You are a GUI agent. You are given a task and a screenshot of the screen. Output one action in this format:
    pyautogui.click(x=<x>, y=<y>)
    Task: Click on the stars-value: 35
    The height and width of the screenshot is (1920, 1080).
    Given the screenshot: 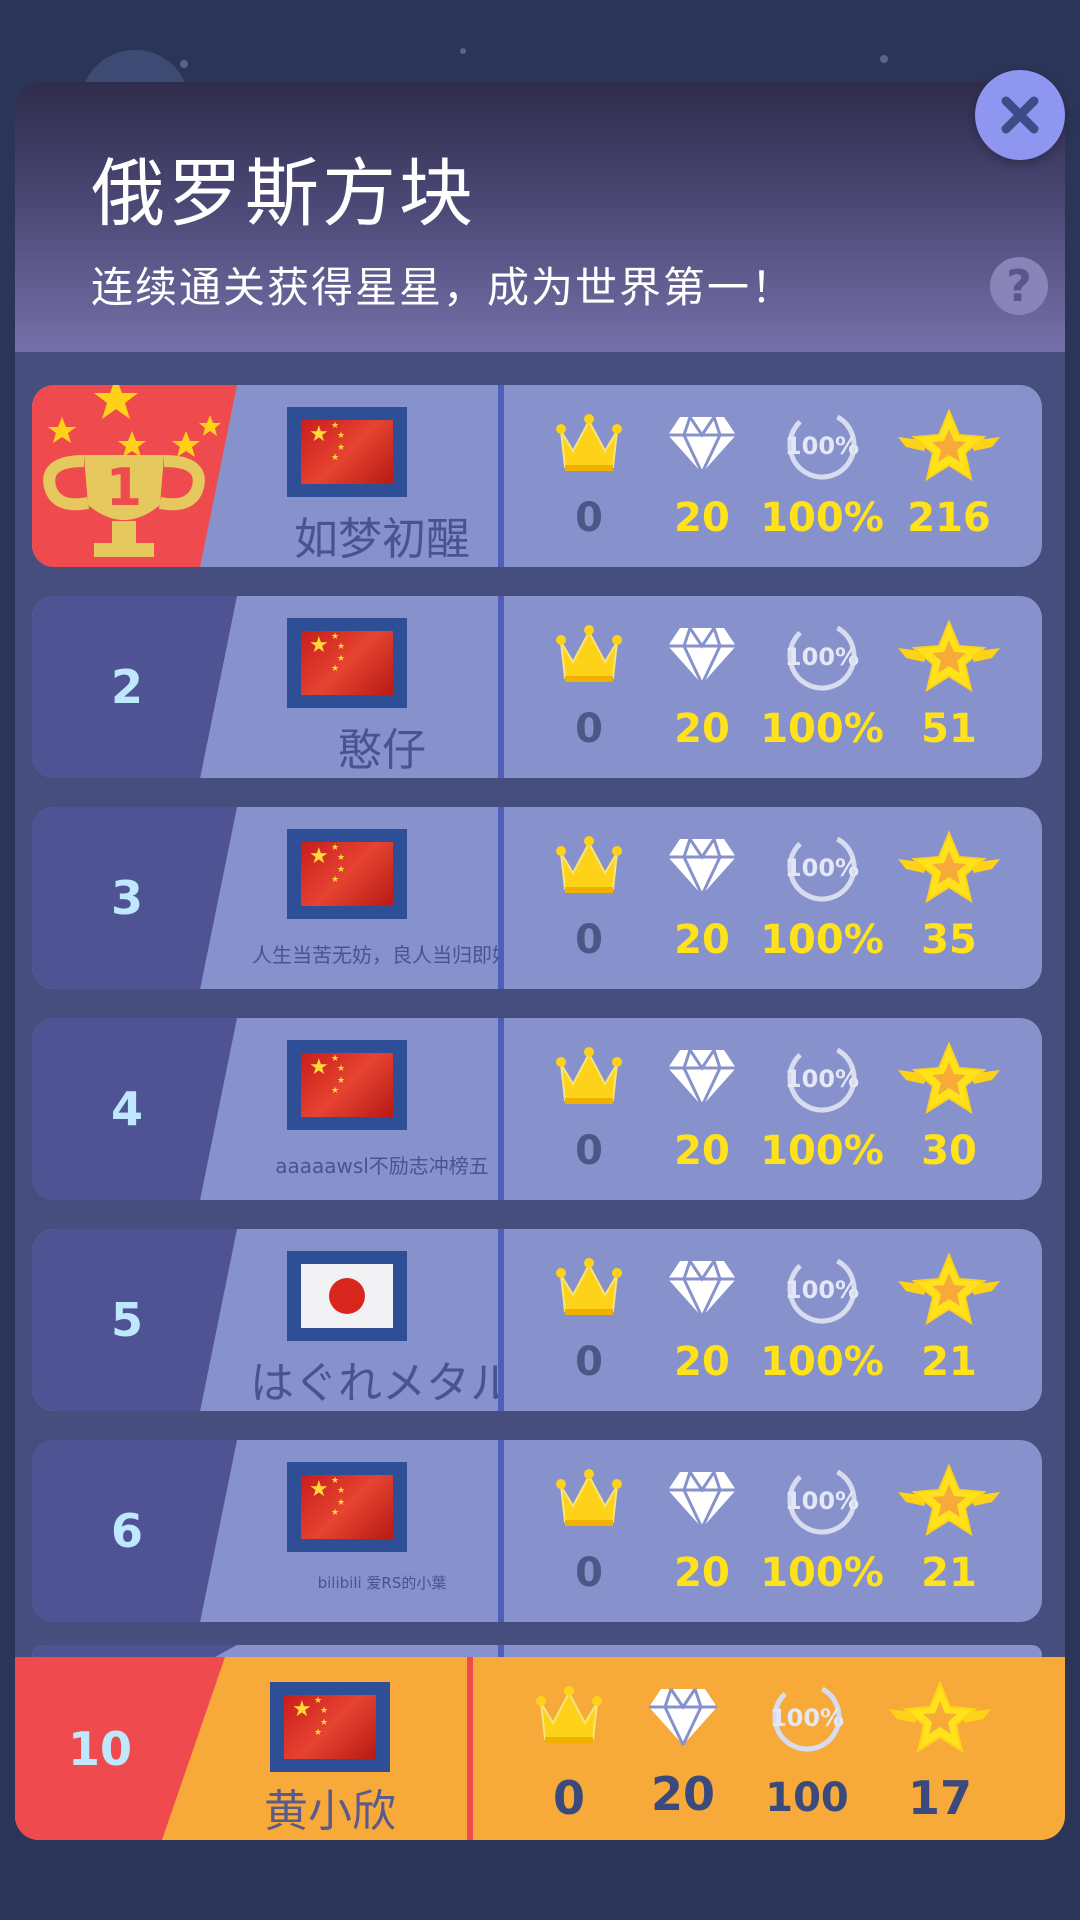 What is the action you would take?
    pyautogui.click(x=949, y=940)
    